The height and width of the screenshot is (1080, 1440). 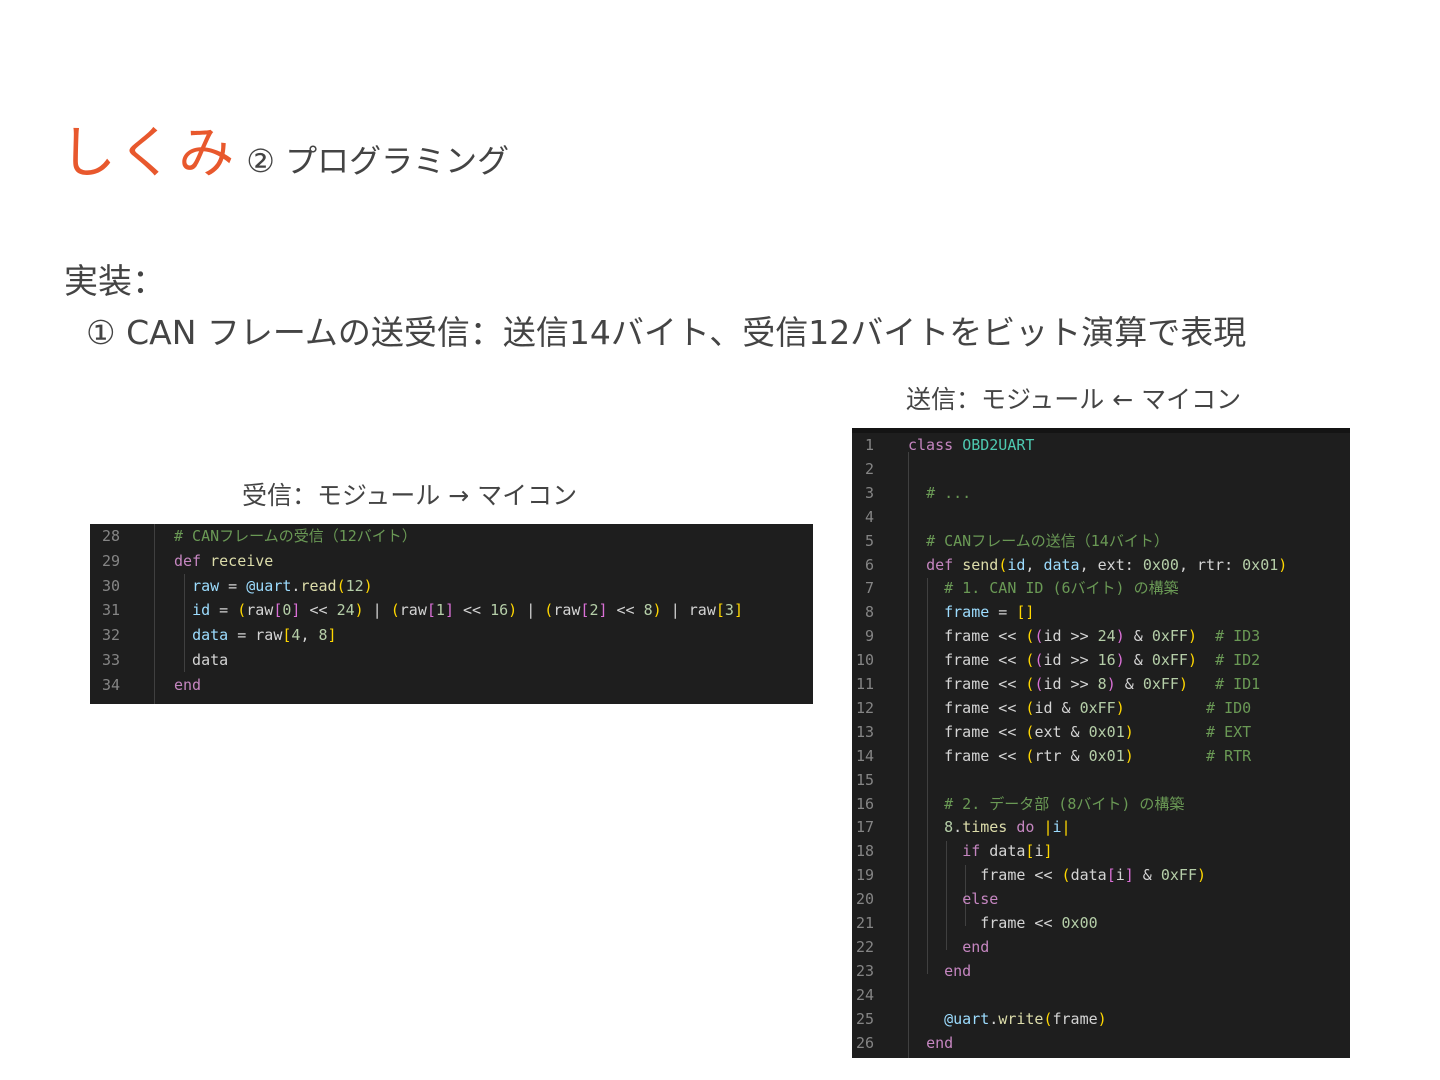 What do you see at coordinates (864, 755) in the screenshot?
I see `line-number: 14` at bounding box center [864, 755].